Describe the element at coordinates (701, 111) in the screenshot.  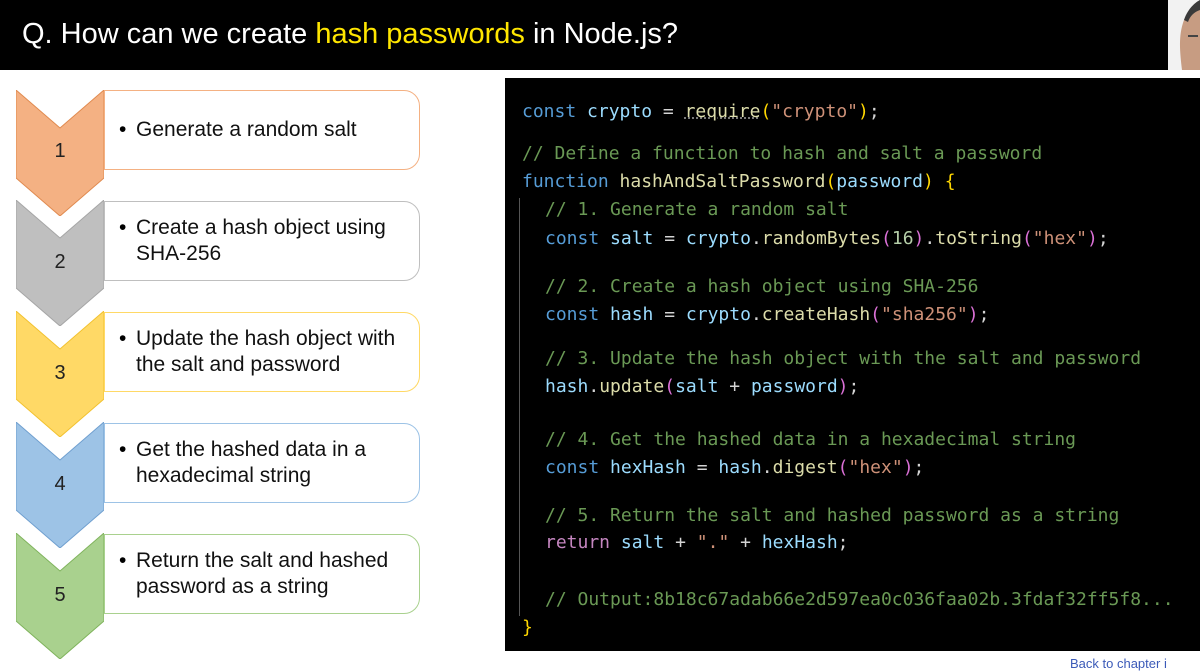
I see `code-line-1: const crypto = require("crypto");` at that location.